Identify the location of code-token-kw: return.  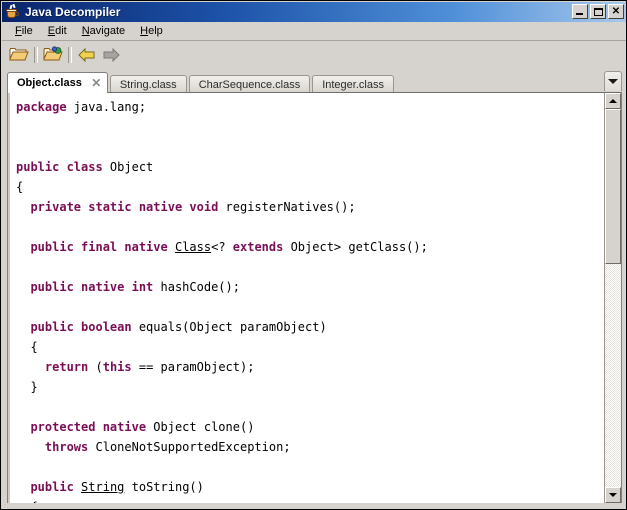
(66, 367).